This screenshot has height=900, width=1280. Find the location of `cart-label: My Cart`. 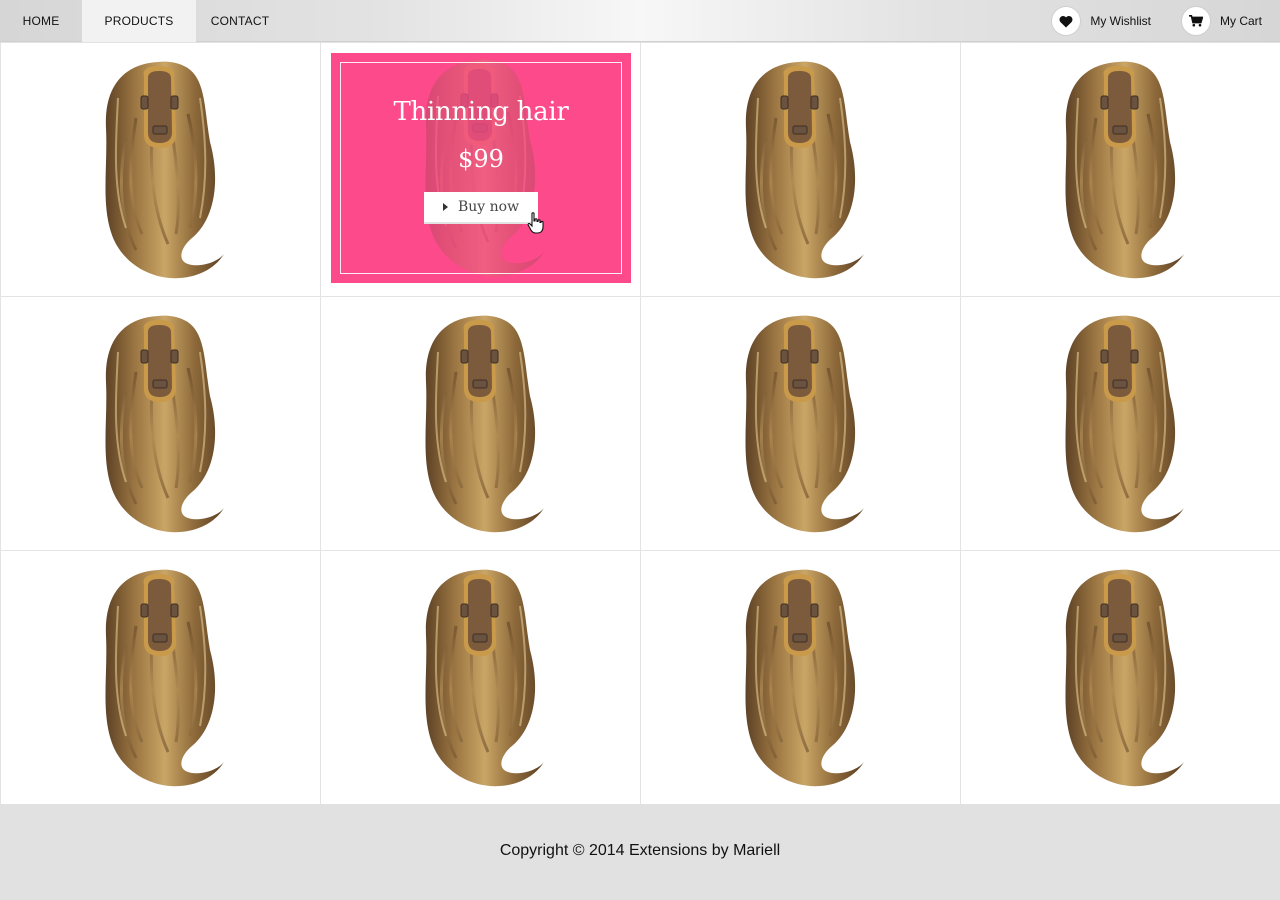

cart-label: My Cart is located at coordinates (1241, 21).